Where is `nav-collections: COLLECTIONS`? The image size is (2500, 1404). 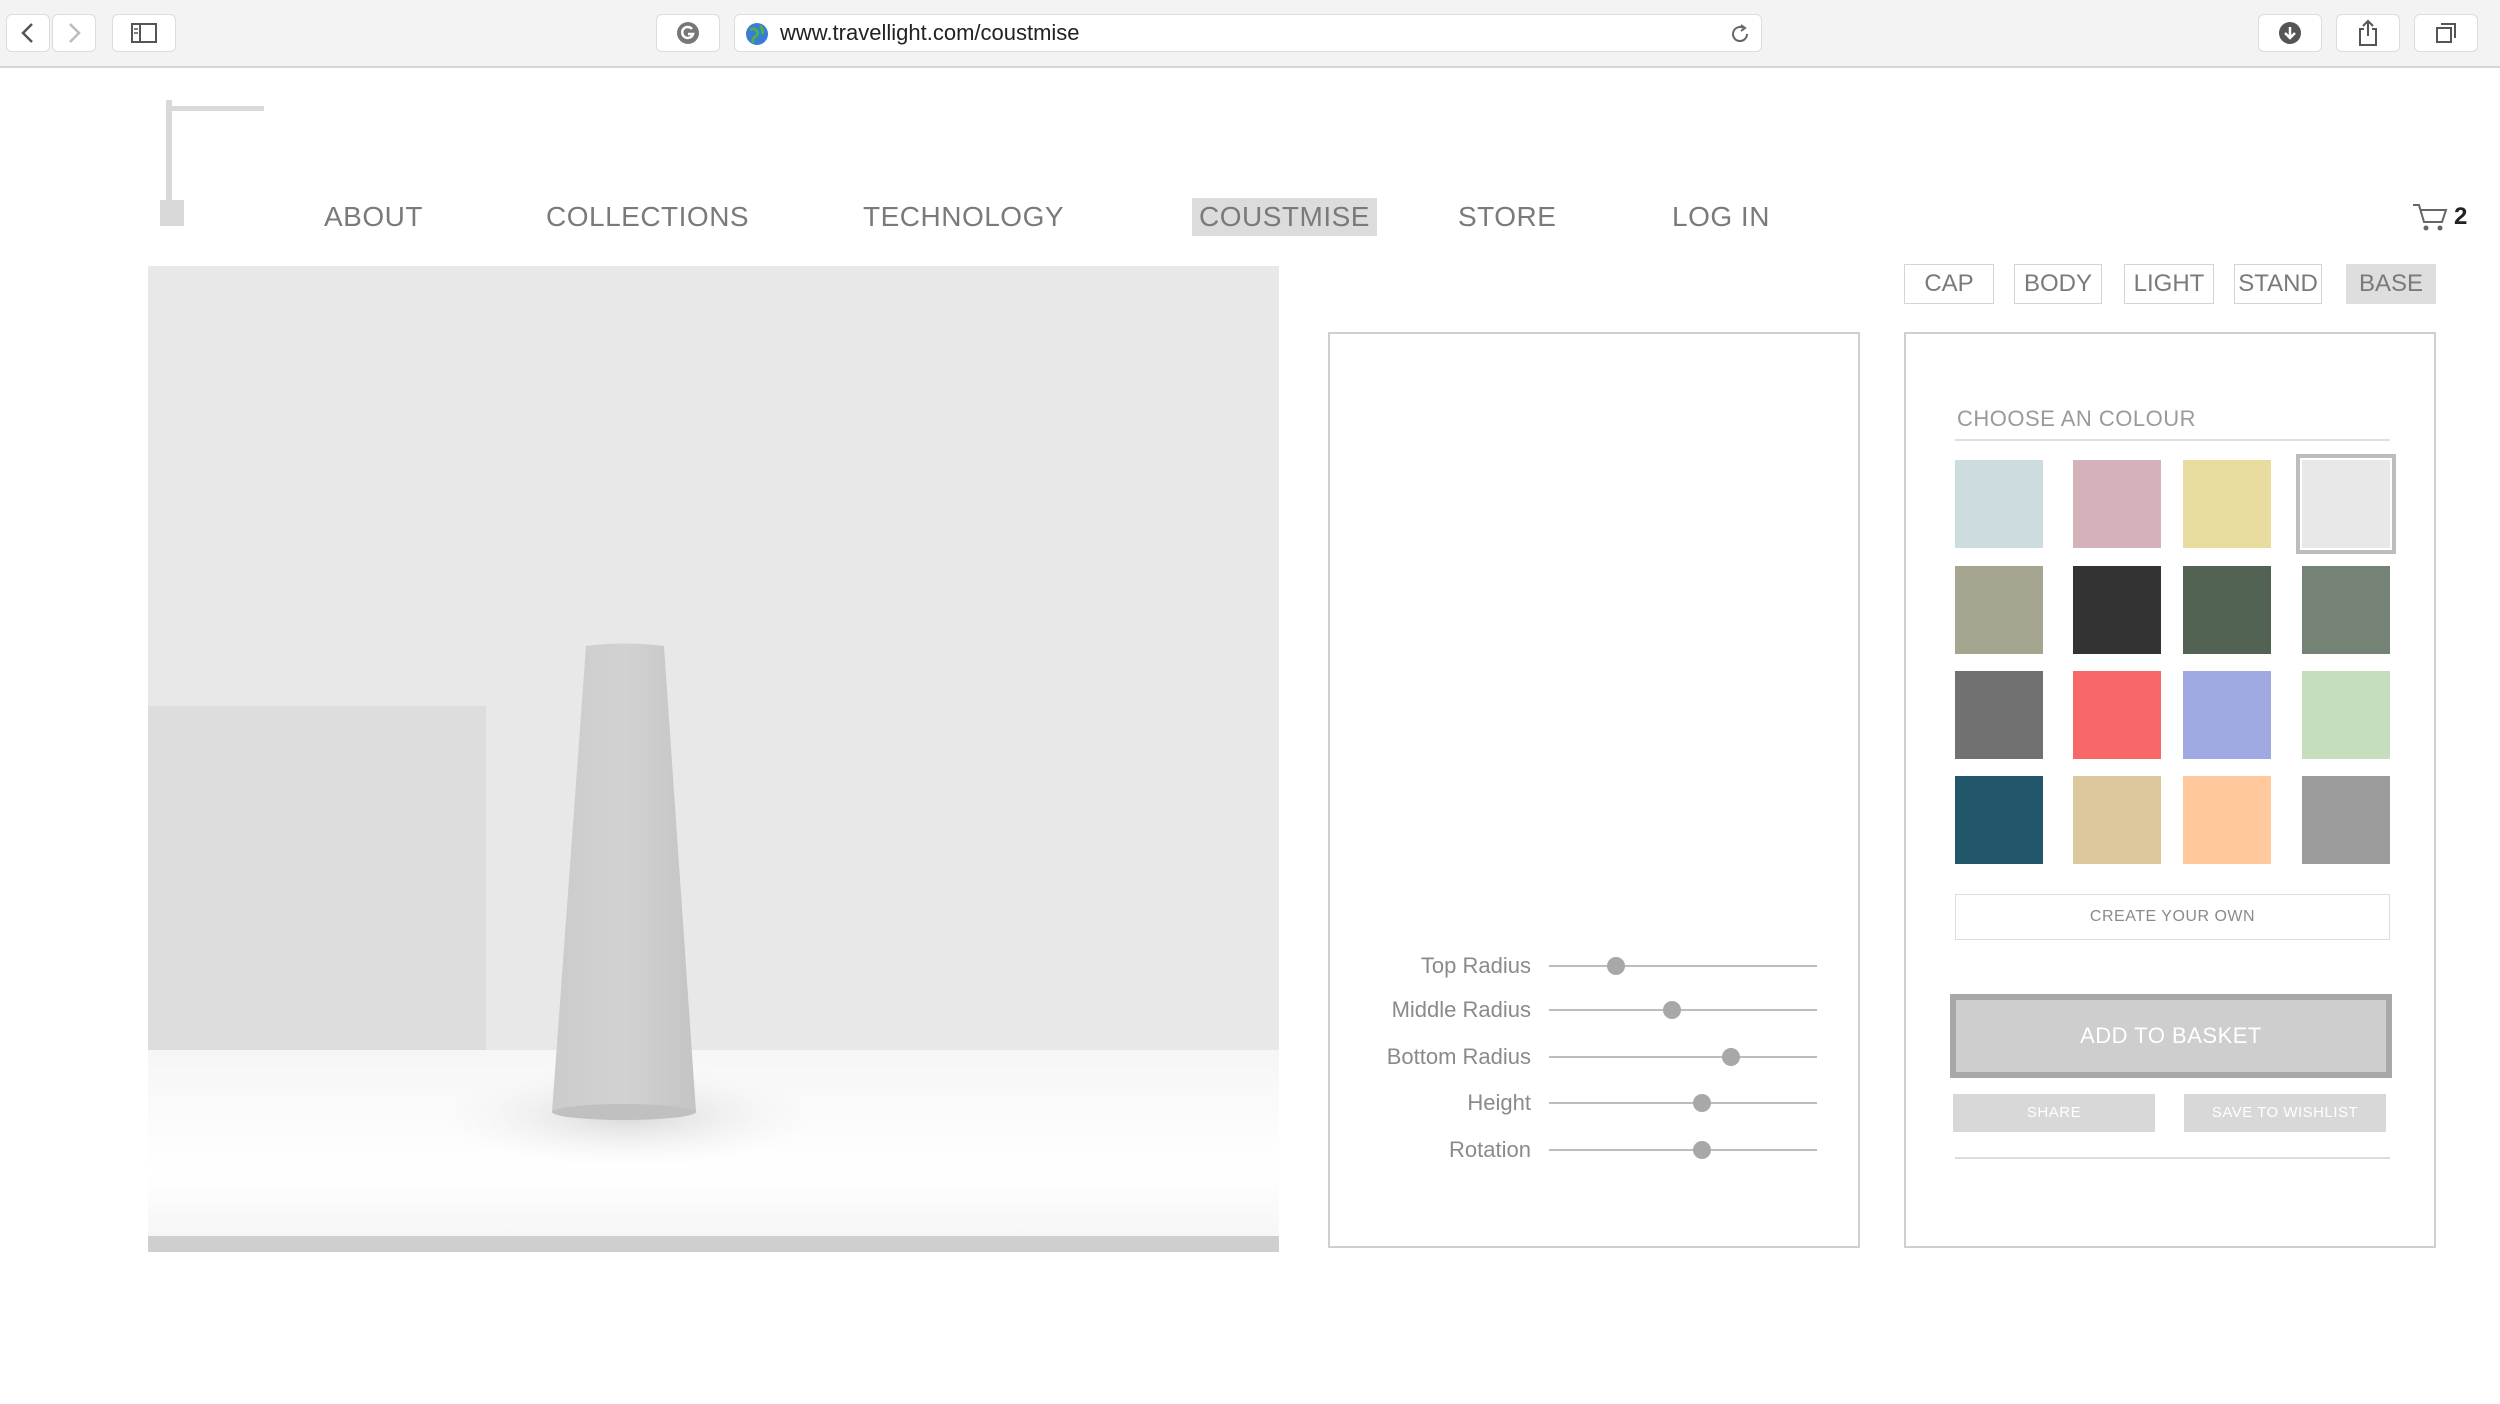 nav-collections: COLLECTIONS is located at coordinates (647, 217).